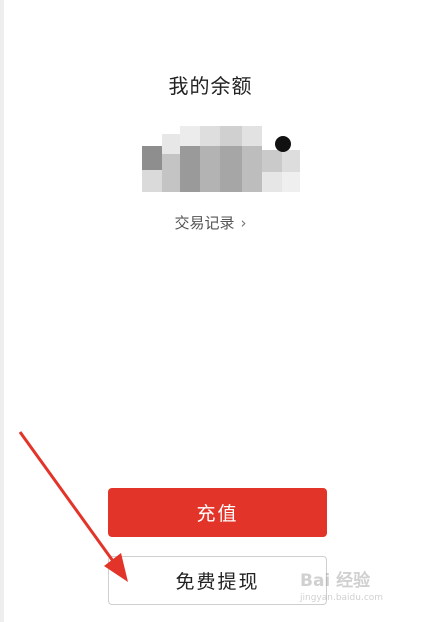  What do you see at coordinates (69, 500) in the screenshot?
I see `arrow-shaft` at bounding box center [69, 500].